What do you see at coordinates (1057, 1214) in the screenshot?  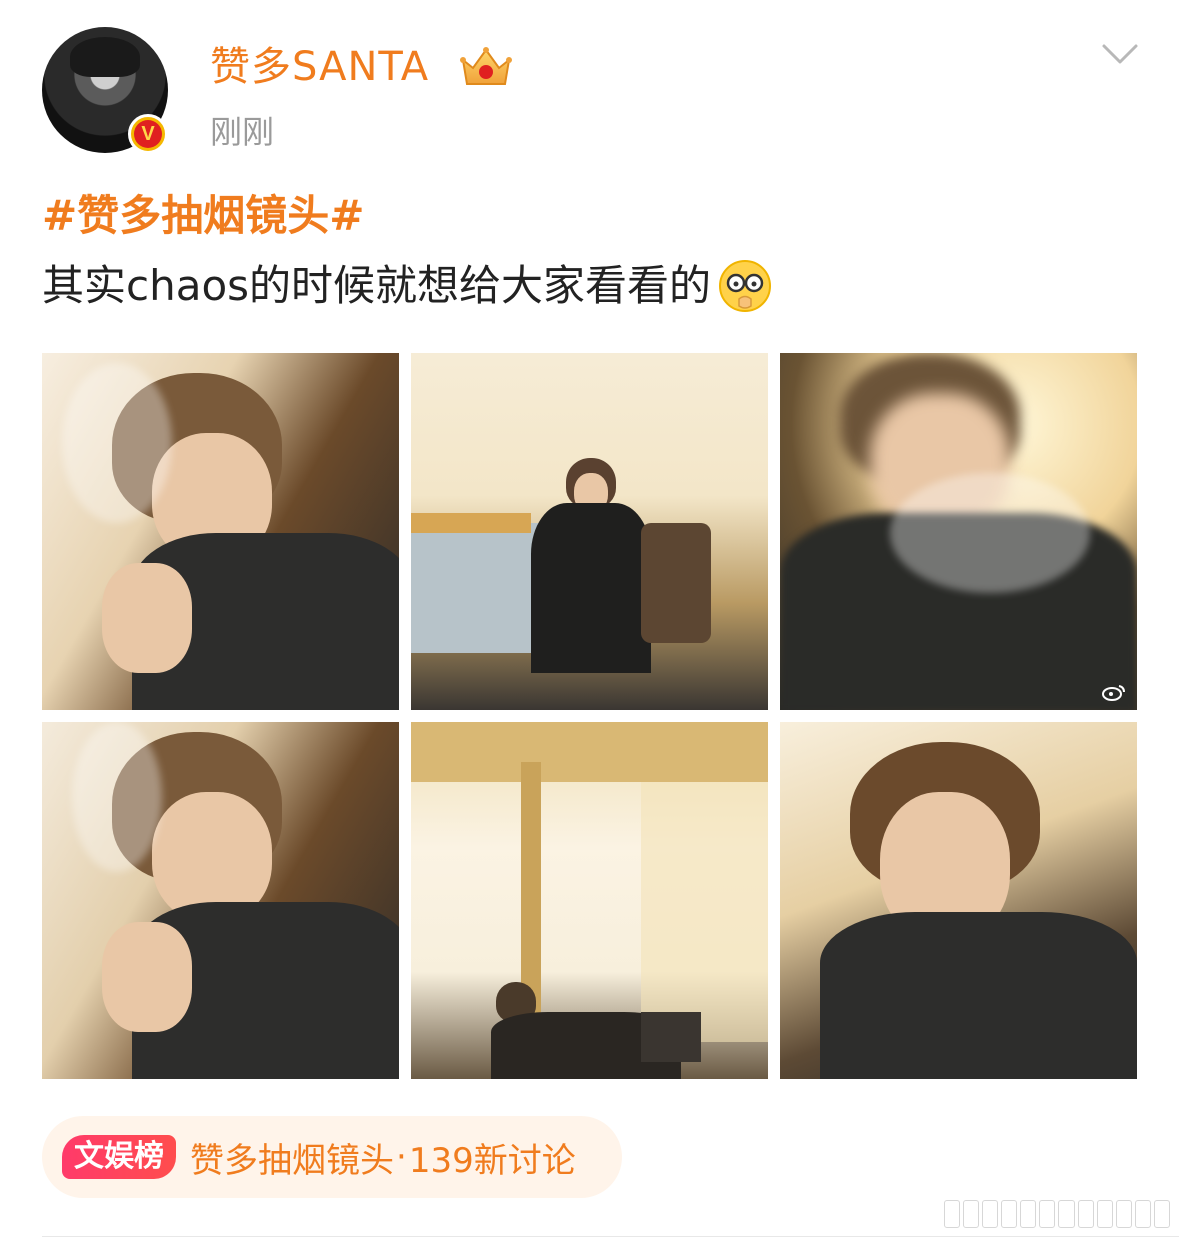 I see `scroll-indicator` at bounding box center [1057, 1214].